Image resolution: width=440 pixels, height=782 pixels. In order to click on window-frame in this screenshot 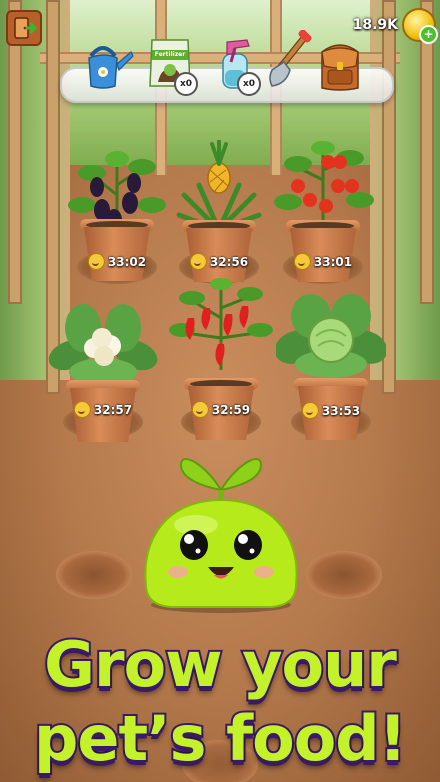, I will do `click(427, 152)`.